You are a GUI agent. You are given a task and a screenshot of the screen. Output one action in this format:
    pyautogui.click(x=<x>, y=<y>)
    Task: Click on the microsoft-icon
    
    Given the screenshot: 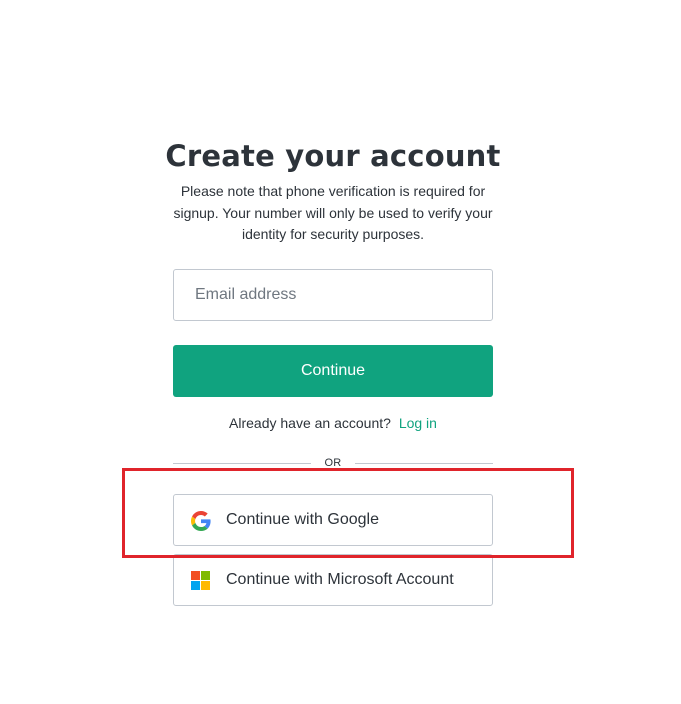 What is the action you would take?
    pyautogui.click(x=200, y=580)
    